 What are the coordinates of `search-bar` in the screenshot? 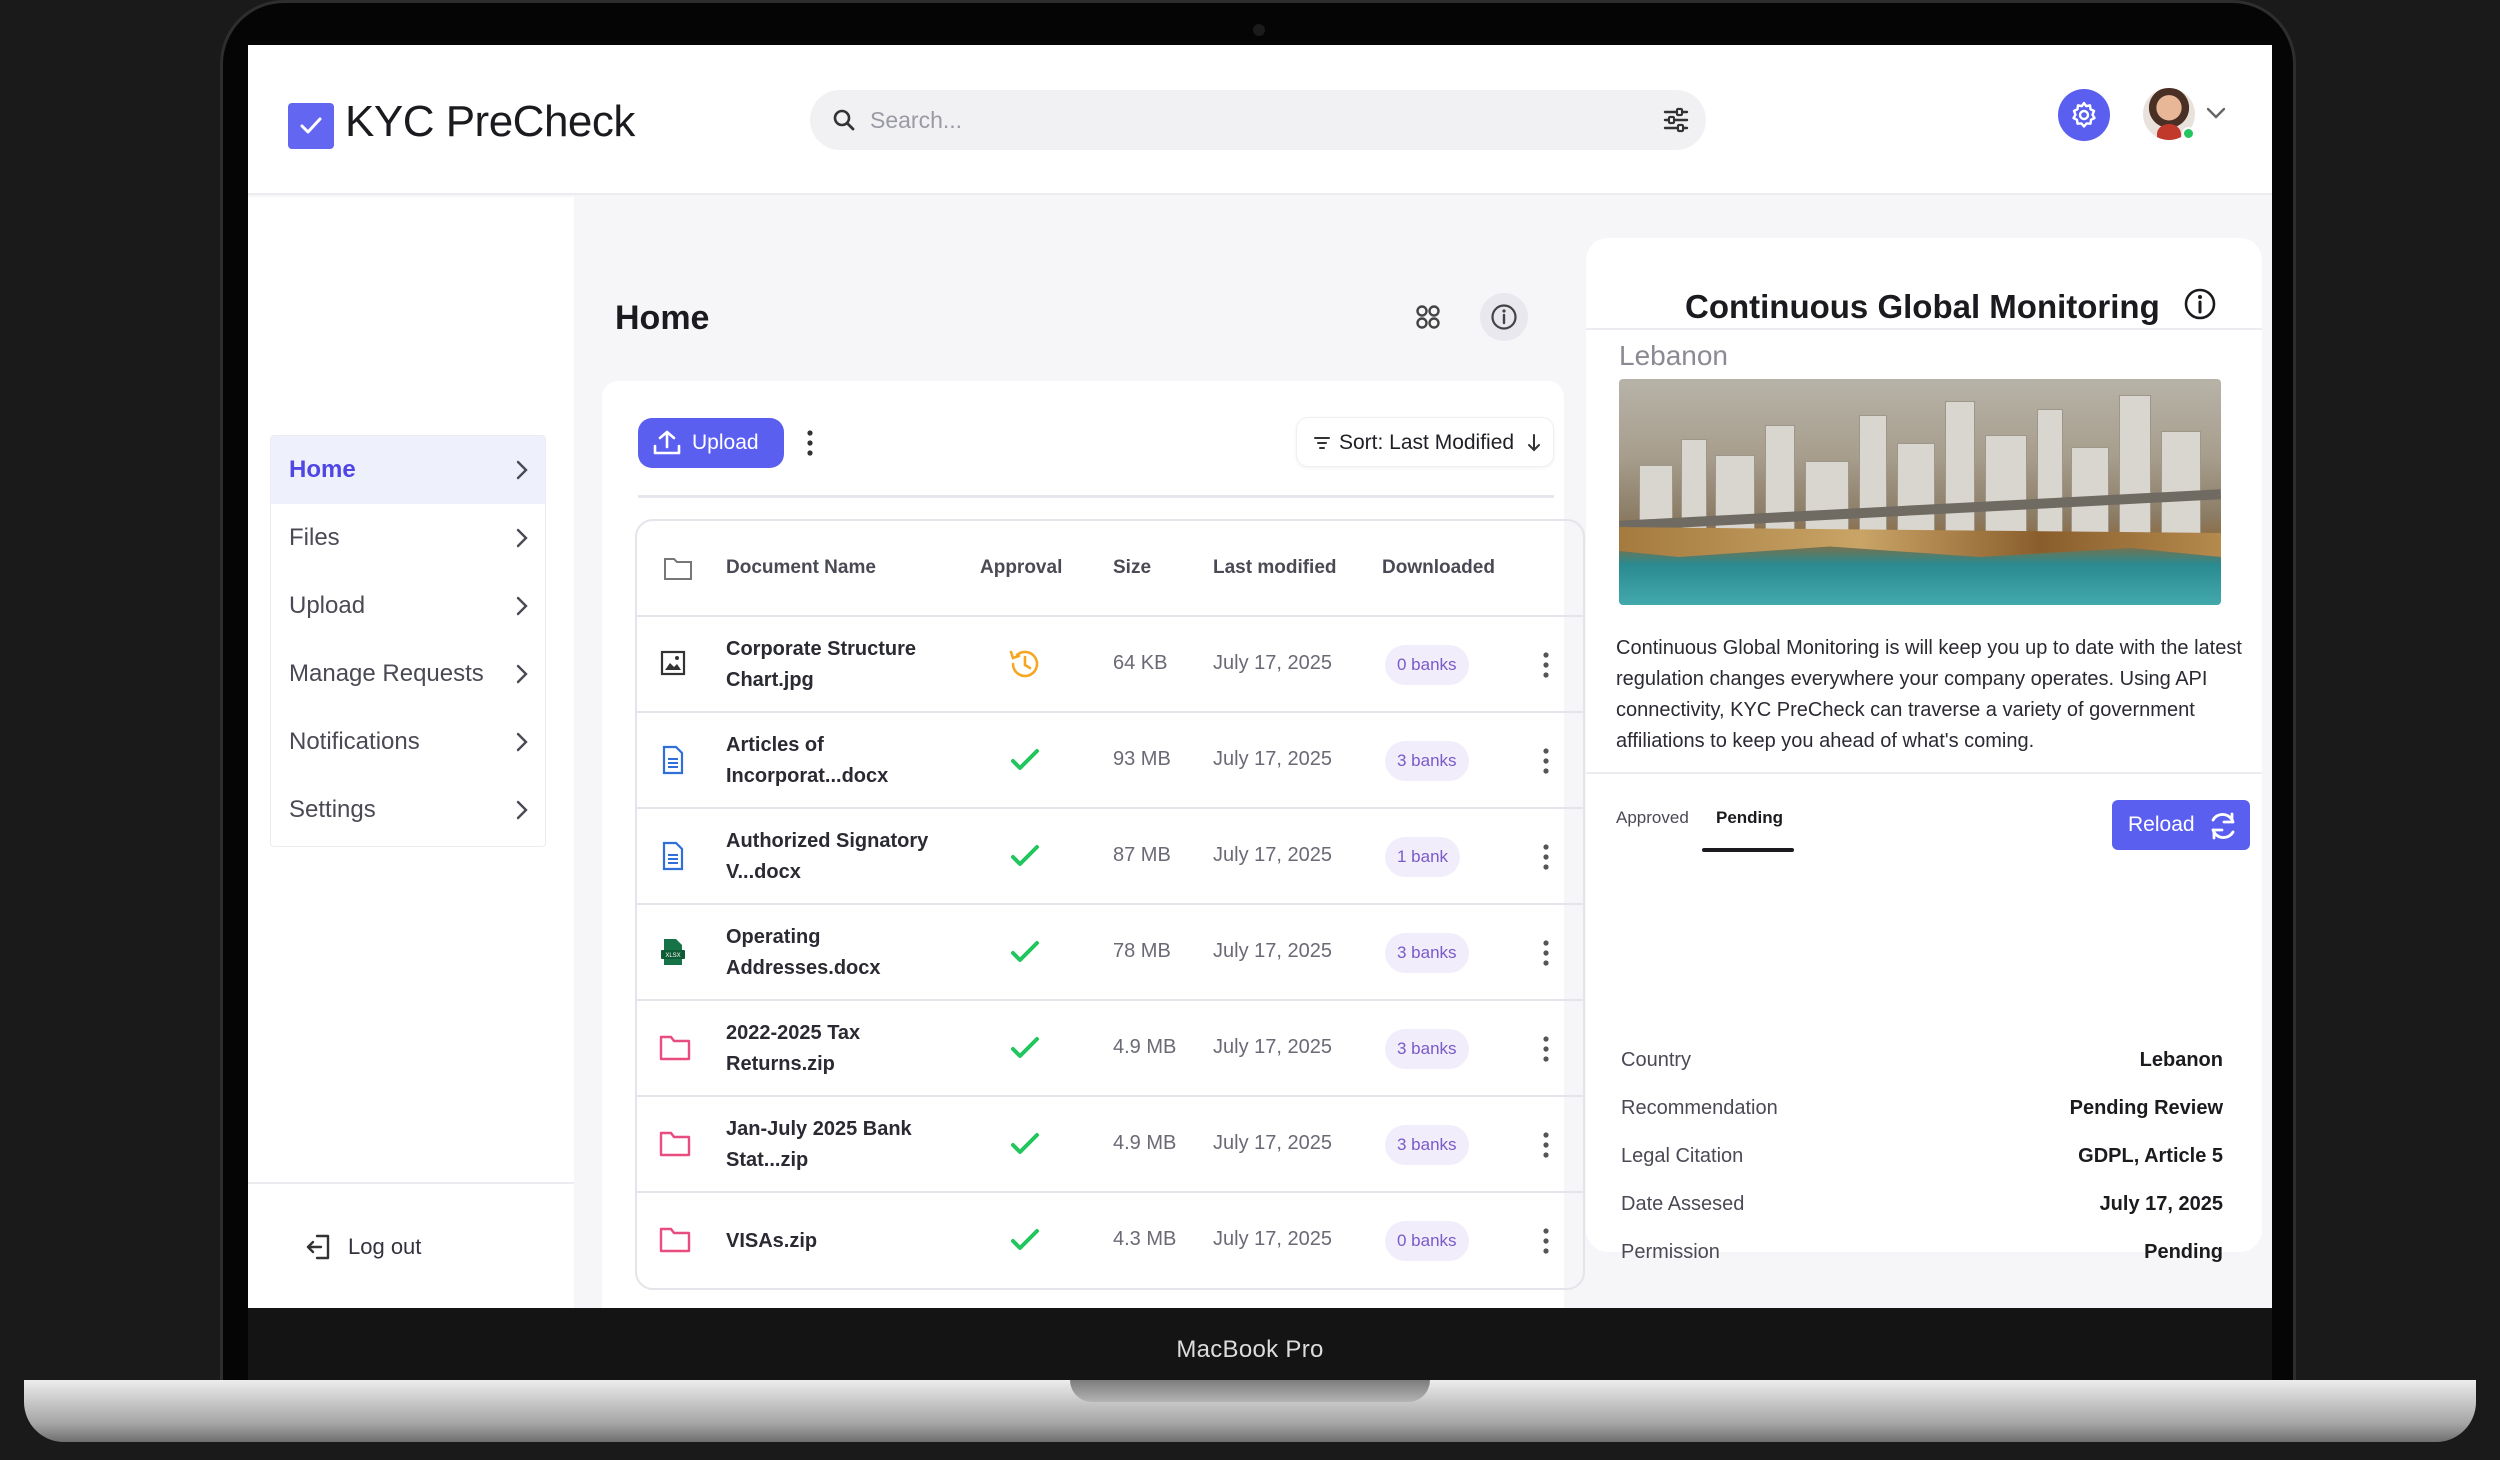 It's located at (1258, 120).